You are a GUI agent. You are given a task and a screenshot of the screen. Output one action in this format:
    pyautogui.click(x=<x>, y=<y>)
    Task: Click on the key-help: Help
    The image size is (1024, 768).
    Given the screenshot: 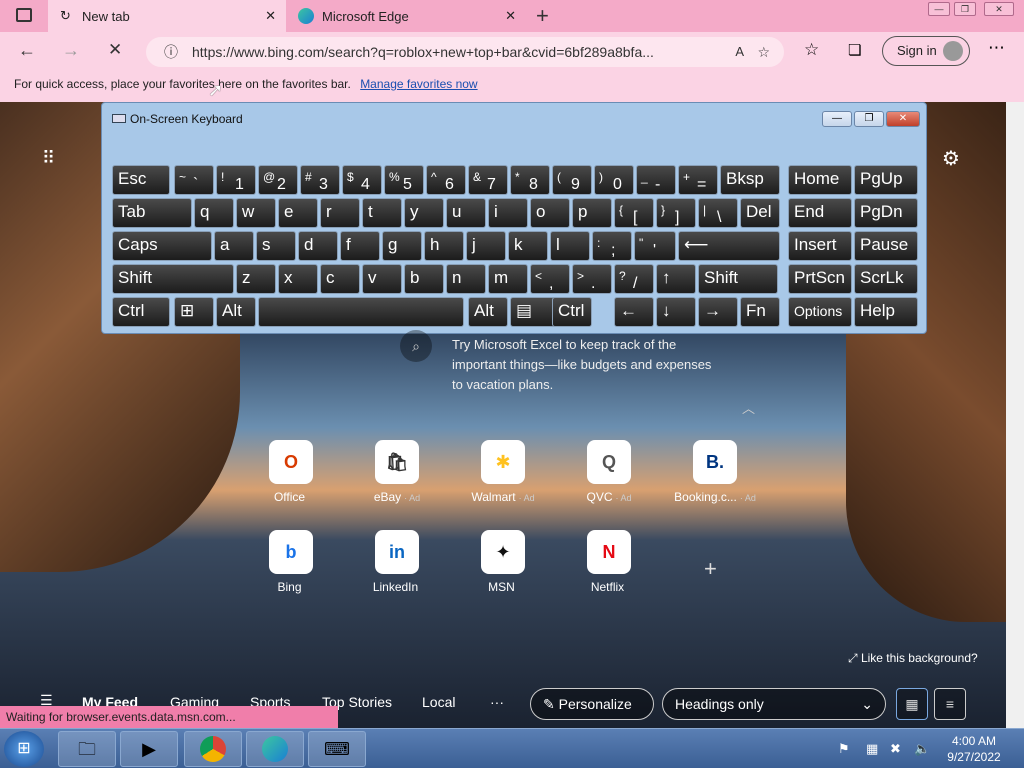 What is the action you would take?
    pyautogui.click(x=886, y=312)
    